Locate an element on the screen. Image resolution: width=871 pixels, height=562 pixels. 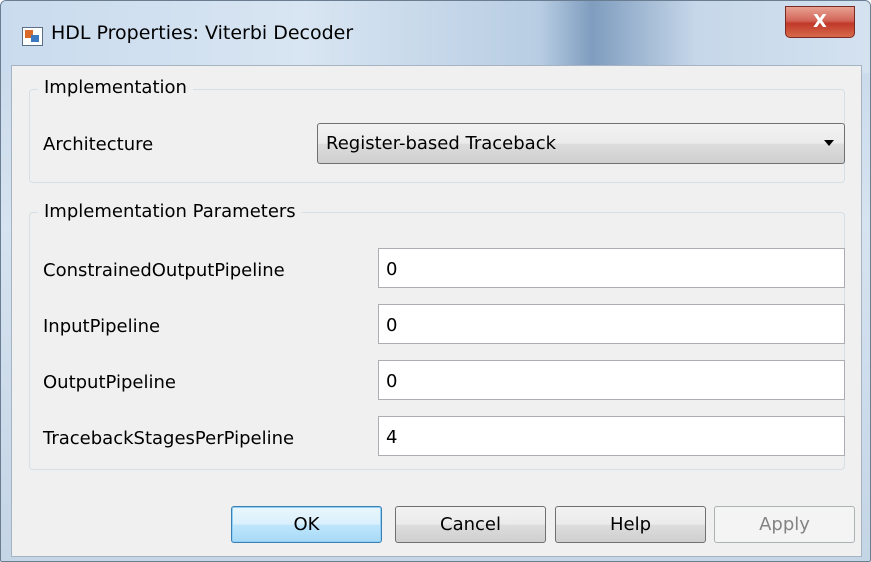
implementation-parameters-legend: Implementation Parameters is located at coordinates (170, 211).